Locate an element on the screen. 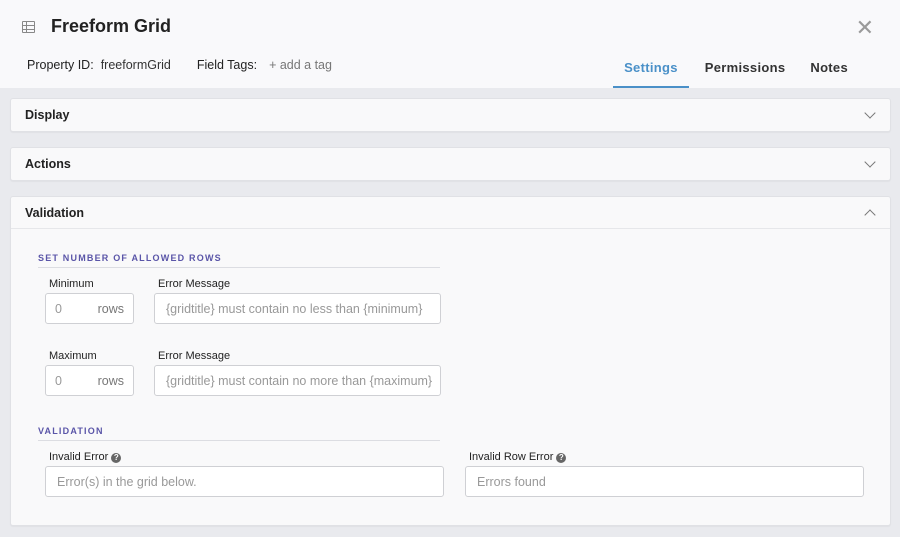  invalid-row-error-label: Invalid Row Error is located at coordinates (511, 457).